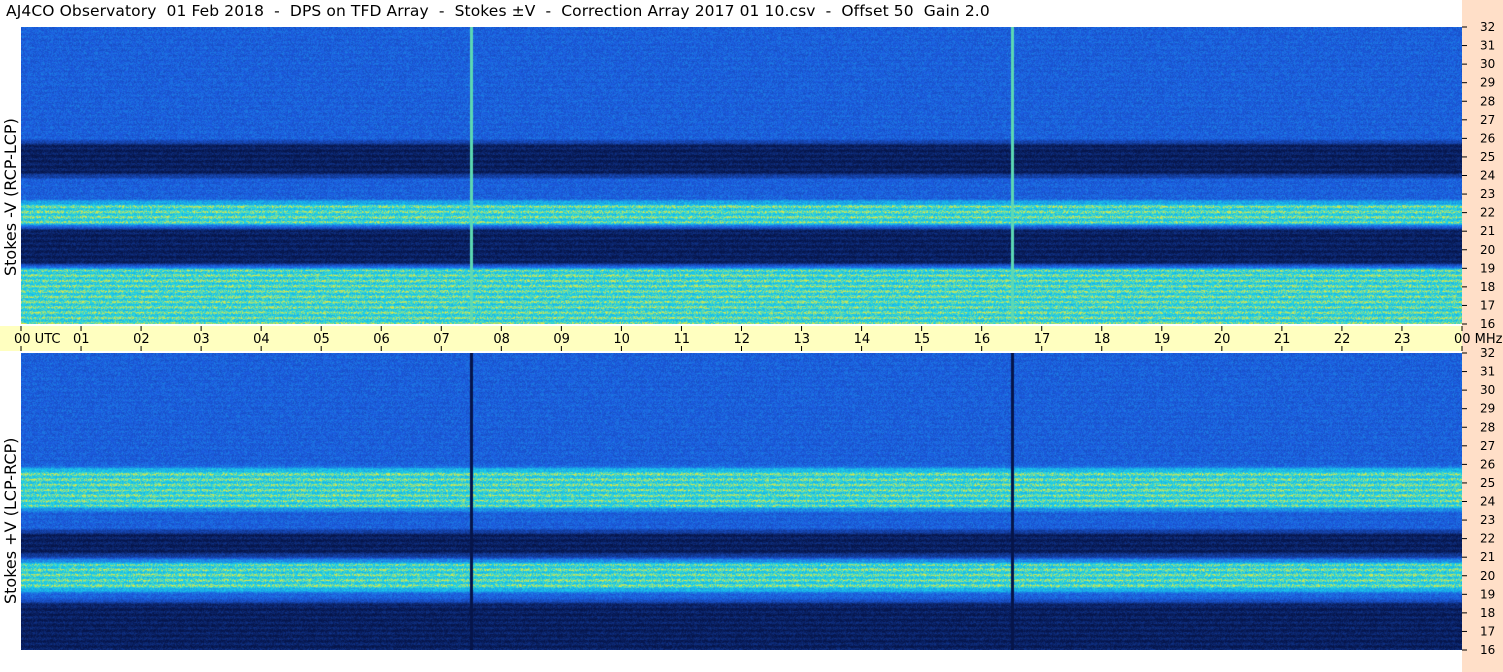 This screenshot has height=672, width=1503. What do you see at coordinates (1482, 336) in the screenshot?
I see `frequency-axis-strip` at bounding box center [1482, 336].